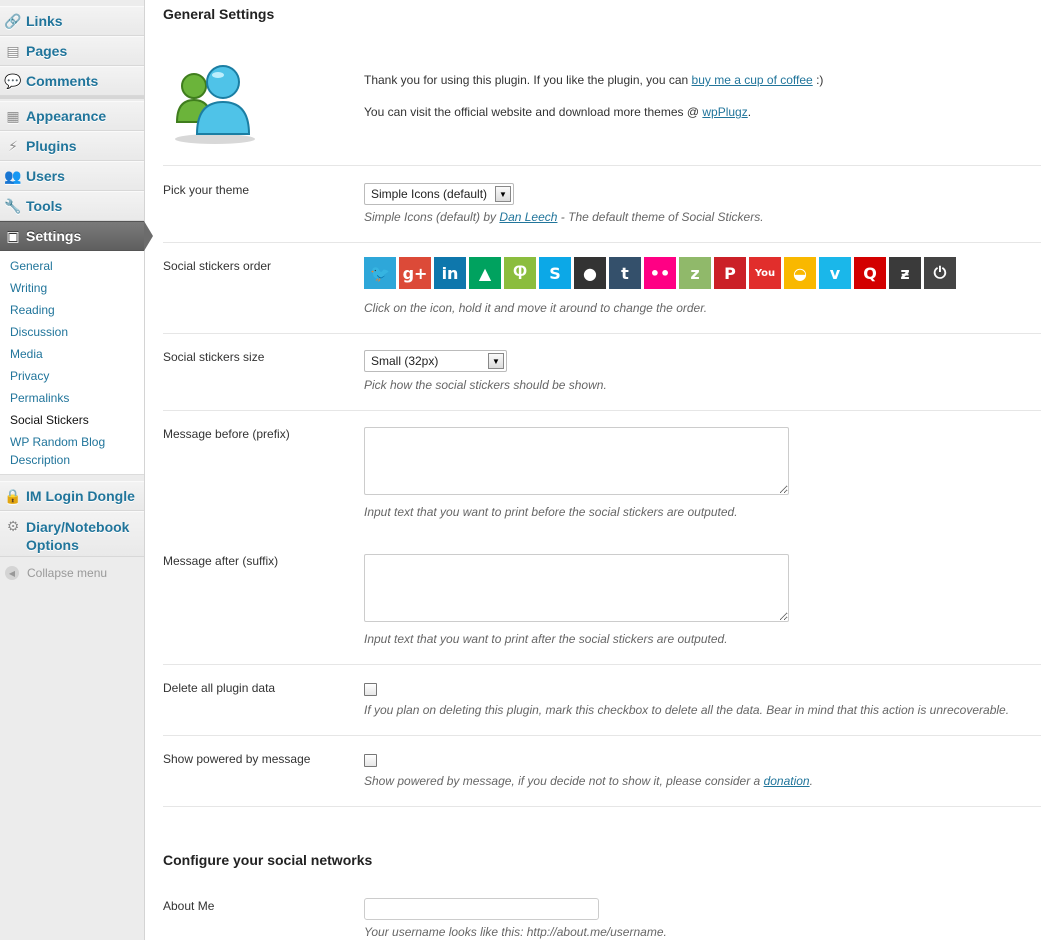 This screenshot has width=1041, height=940. I want to click on skype-sticker-icon: S, so click(555, 273).